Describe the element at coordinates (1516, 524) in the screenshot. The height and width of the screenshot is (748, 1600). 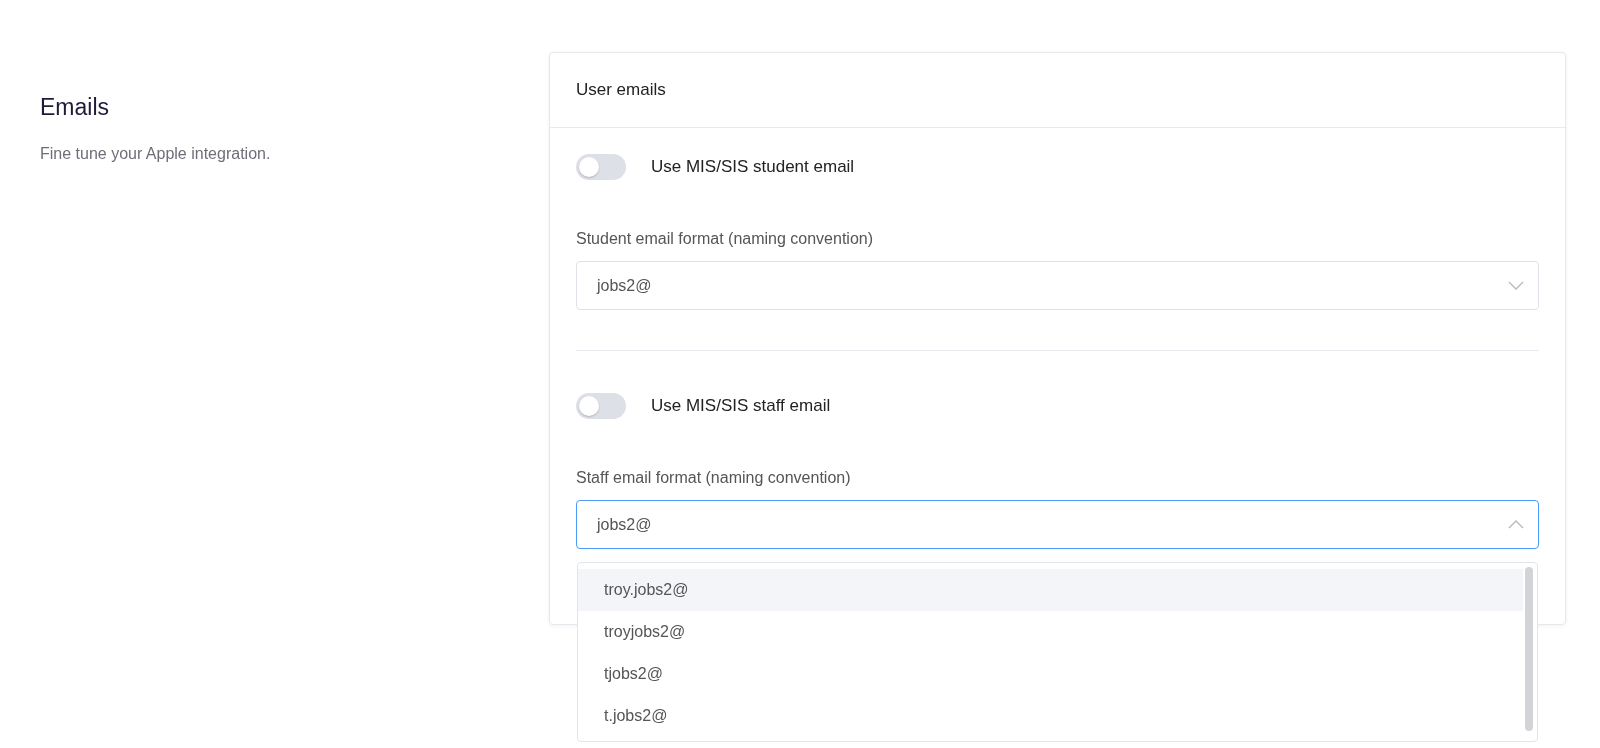
I see `chevron-up-icon` at that location.